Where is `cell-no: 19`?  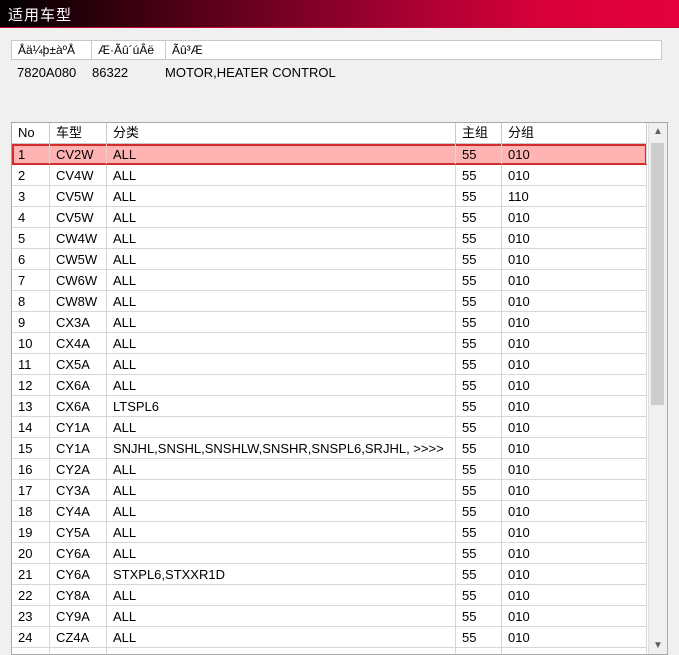 cell-no: 19 is located at coordinates (31, 532).